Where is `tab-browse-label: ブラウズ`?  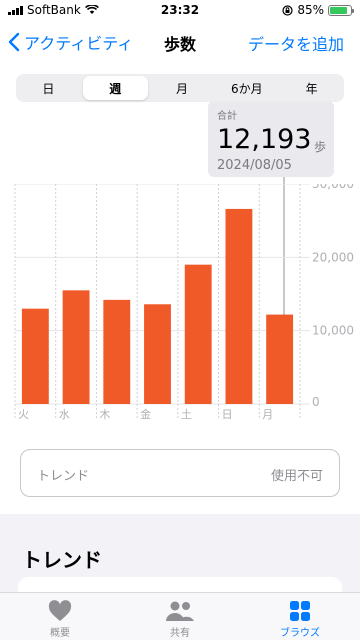
tab-browse-label: ブラウズ is located at coordinates (300, 633).